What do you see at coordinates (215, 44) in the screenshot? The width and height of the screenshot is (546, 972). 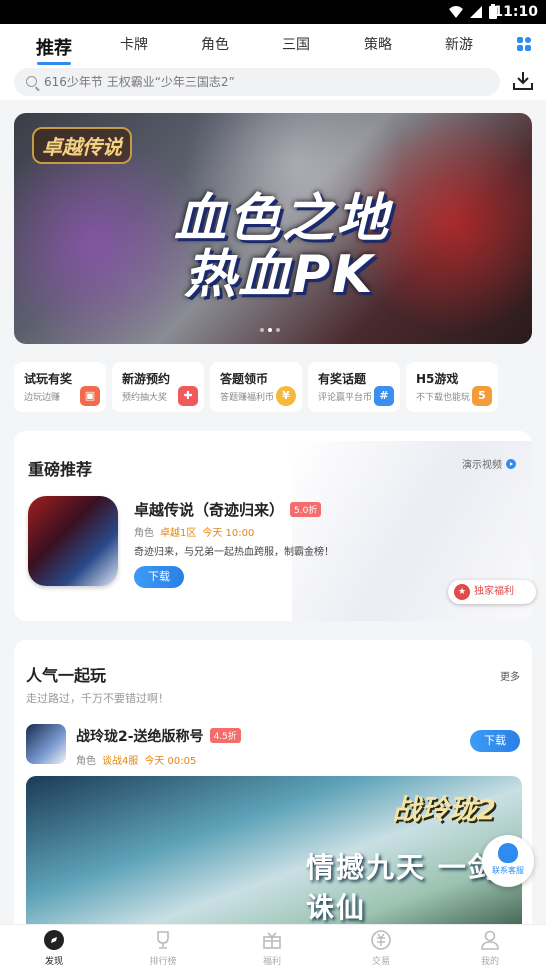 I see `tab-rpg: 角色` at bounding box center [215, 44].